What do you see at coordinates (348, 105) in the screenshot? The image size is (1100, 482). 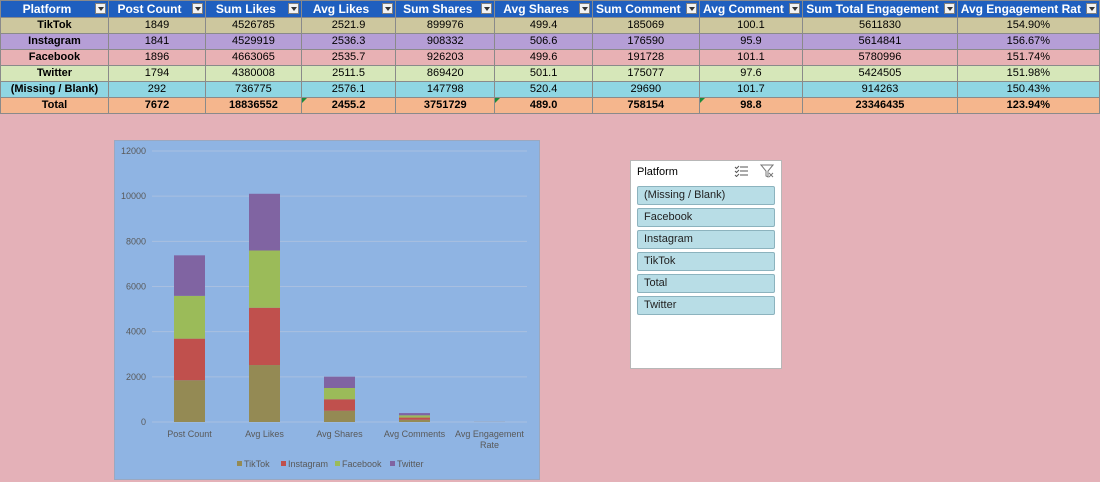 I see `cell: 2455.2` at bounding box center [348, 105].